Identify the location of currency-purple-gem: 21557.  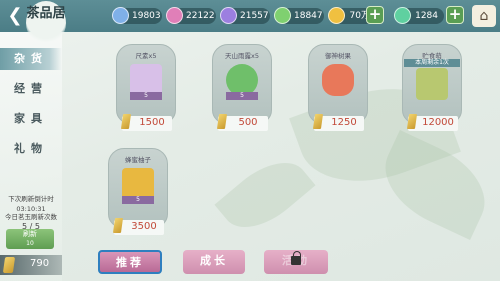
(245, 15).